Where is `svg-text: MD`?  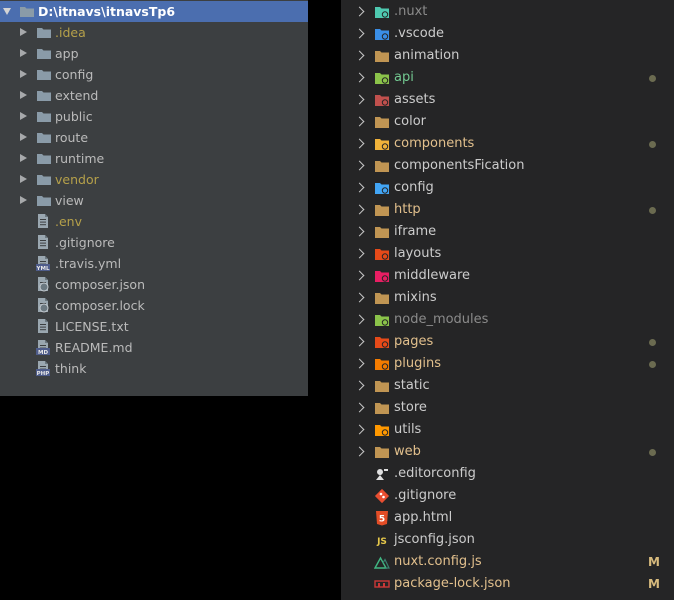
svg-text: MD is located at coordinates (43, 352).